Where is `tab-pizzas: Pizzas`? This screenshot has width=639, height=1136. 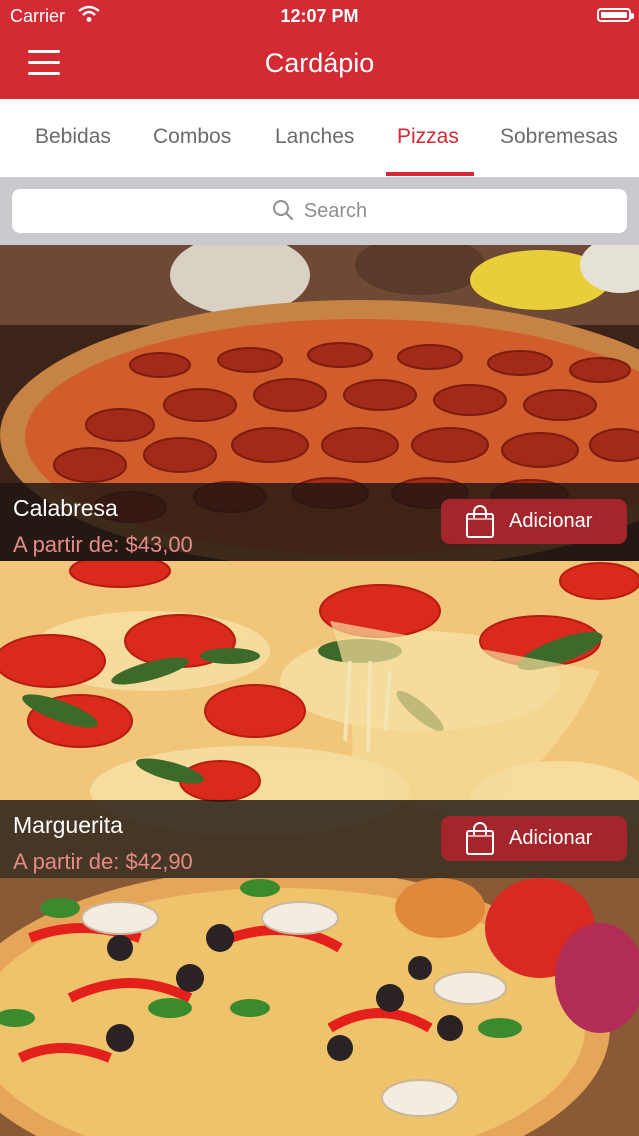 tab-pizzas: Pizzas is located at coordinates (428, 137).